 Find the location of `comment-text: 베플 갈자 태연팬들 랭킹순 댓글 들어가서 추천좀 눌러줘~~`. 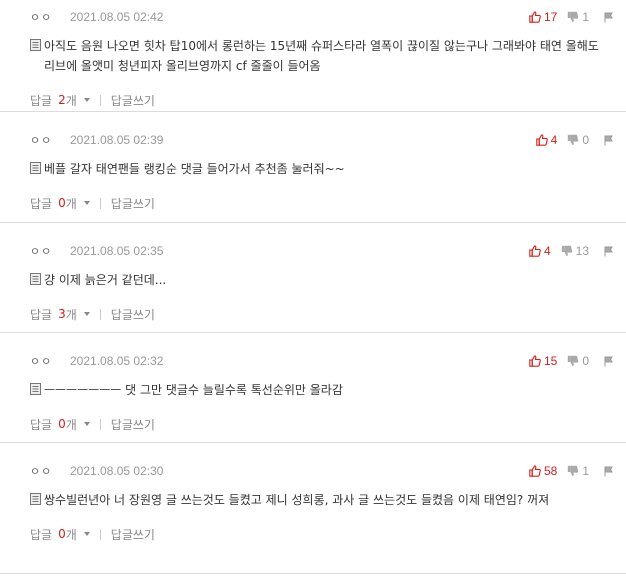

comment-text: 베플 갈자 태연팬들 랭킹순 댓글 들어가서 추천좀 눌러줘~~ is located at coordinates (194, 169).